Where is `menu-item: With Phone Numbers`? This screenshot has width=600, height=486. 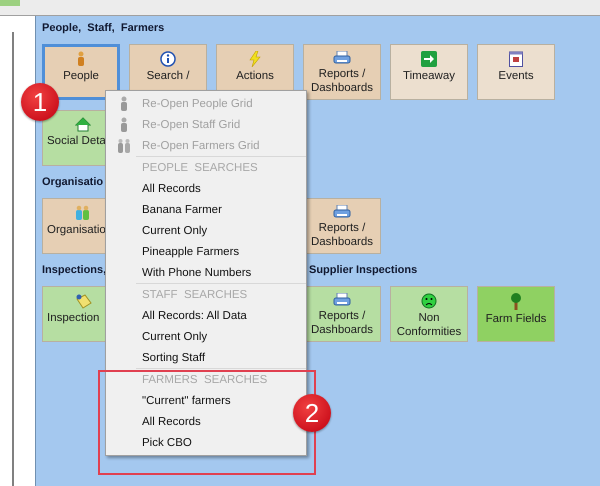
menu-item: With Phone Numbers is located at coordinates (182, 272).